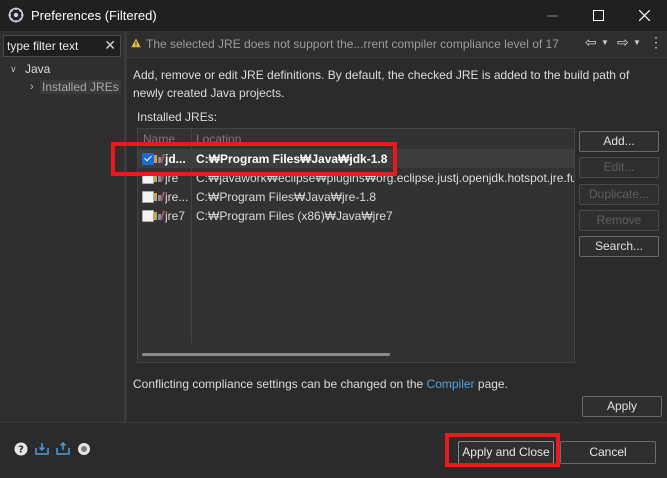 This screenshot has height=478, width=667. Describe the element at coordinates (622, 406) in the screenshot. I see `apply-button: Apply` at that location.